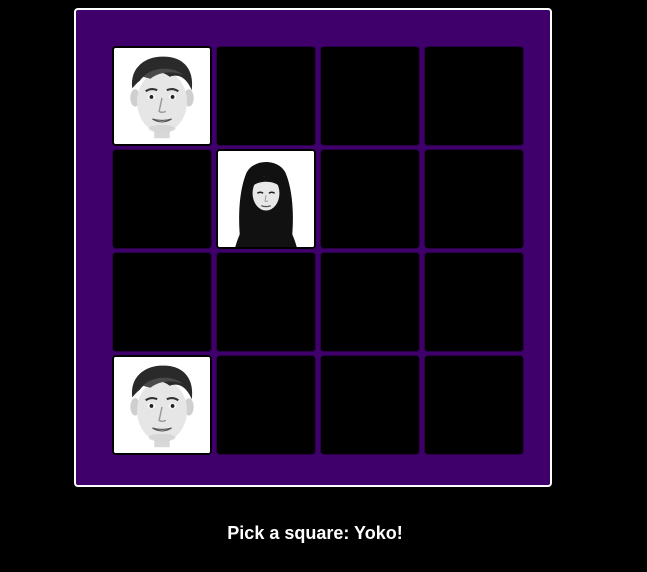  Describe the element at coordinates (266, 96) in the screenshot. I see `grid-tile-r1-c2` at that location.